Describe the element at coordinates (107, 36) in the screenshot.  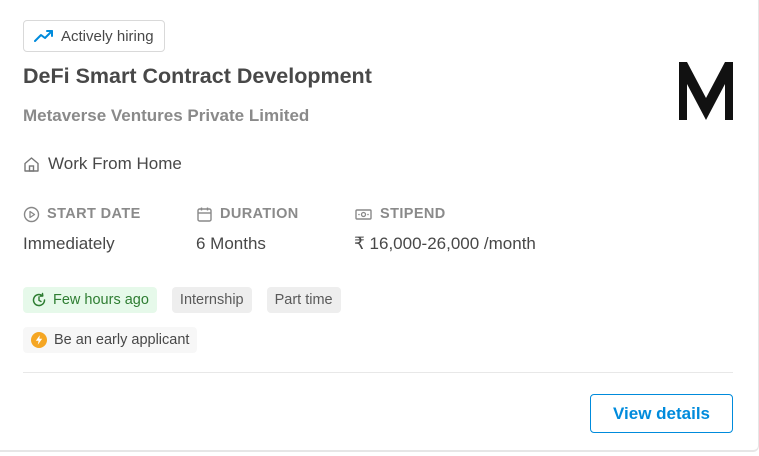
I see `actively-hiring-label: Actively hiring` at that location.